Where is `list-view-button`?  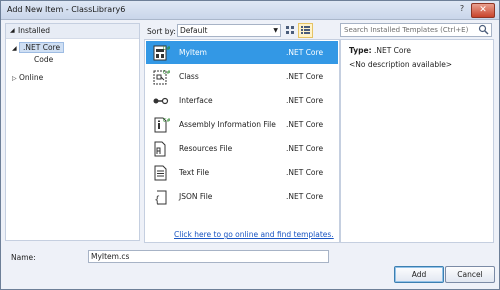
list-view-button is located at coordinates (305, 30).